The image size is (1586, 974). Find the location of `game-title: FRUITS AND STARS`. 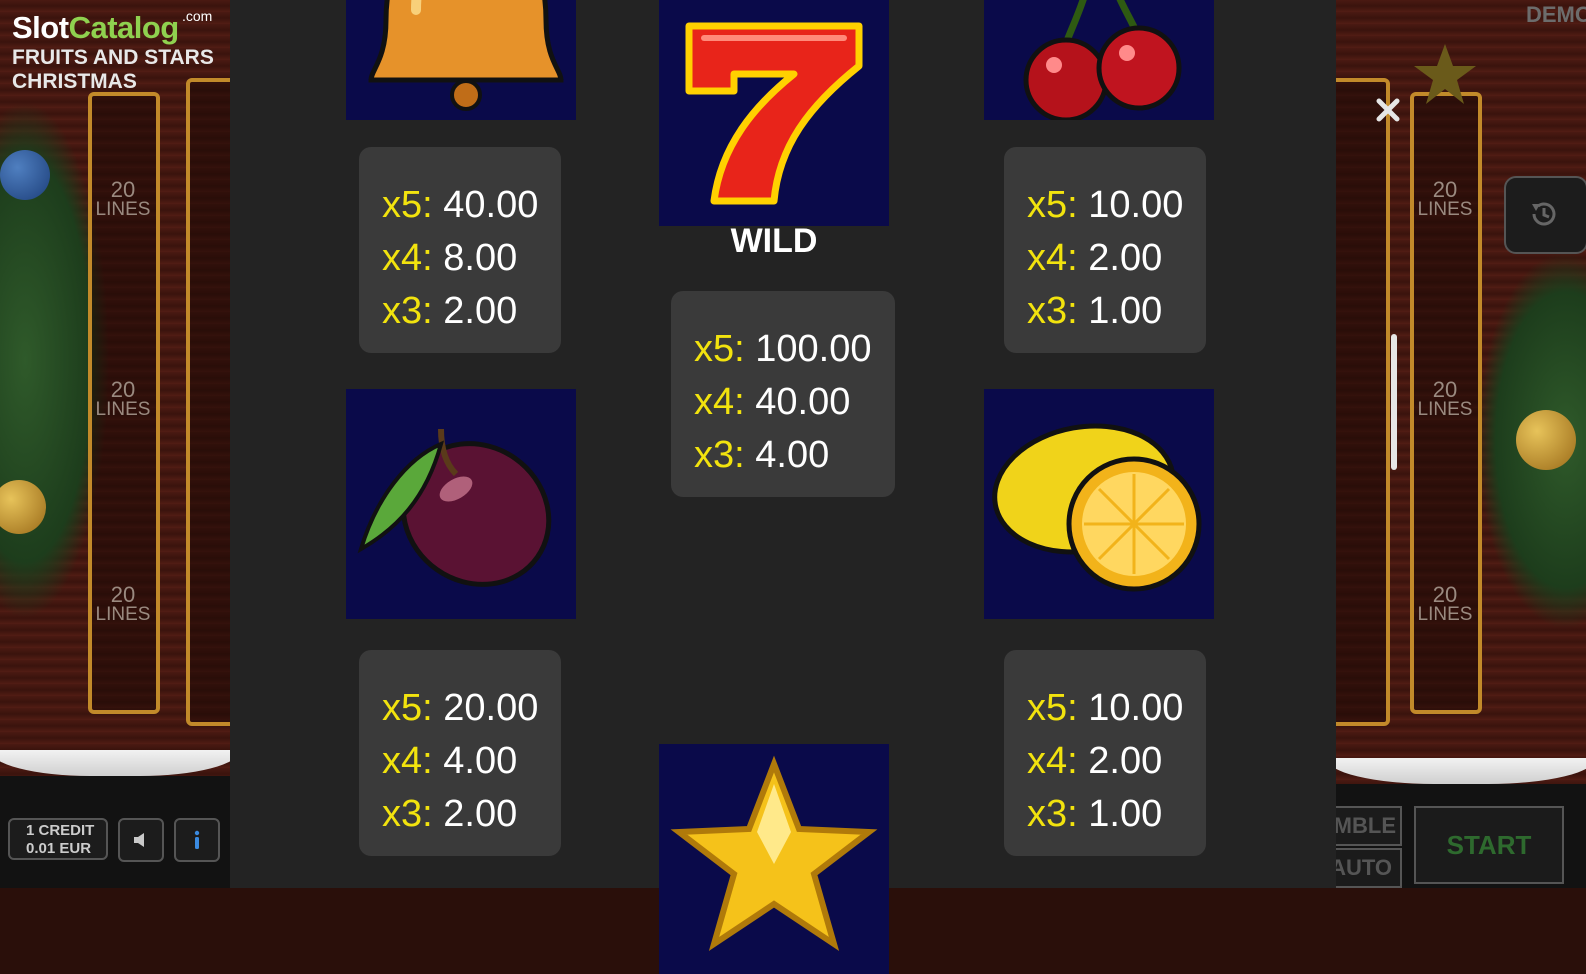

game-title: FRUITS AND STARS is located at coordinates (113, 57).